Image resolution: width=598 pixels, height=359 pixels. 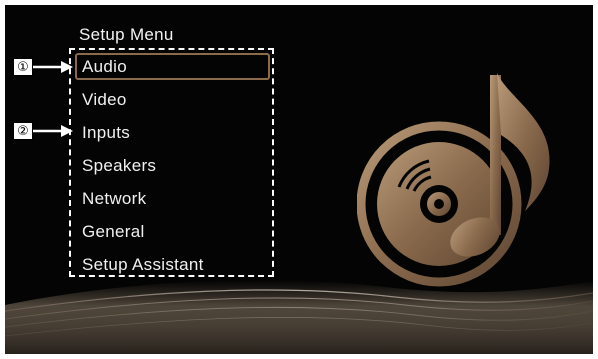 What do you see at coordinates (114, 198) in the screenshot?
I see `menu-item-label: Network` at bounding box center [114, 198].